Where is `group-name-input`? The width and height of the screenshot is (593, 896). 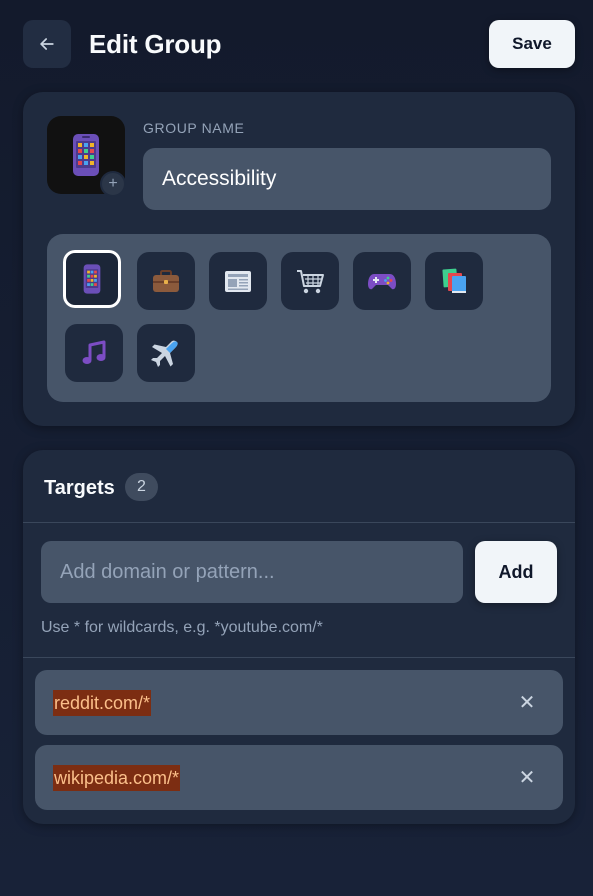 group-name-input is located at coordinates (347, 179).